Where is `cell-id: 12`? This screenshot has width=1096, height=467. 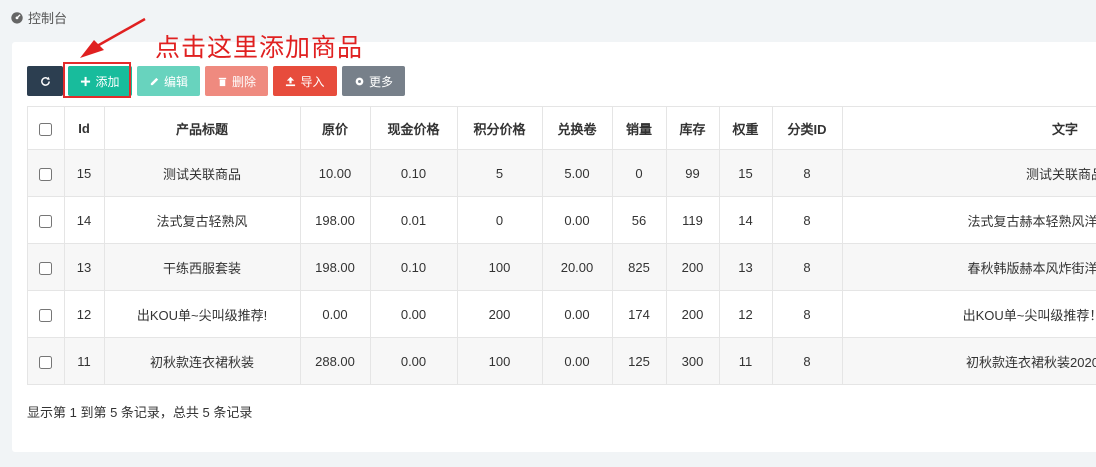
cell-id: 12 is located at coordinates (84, 314).